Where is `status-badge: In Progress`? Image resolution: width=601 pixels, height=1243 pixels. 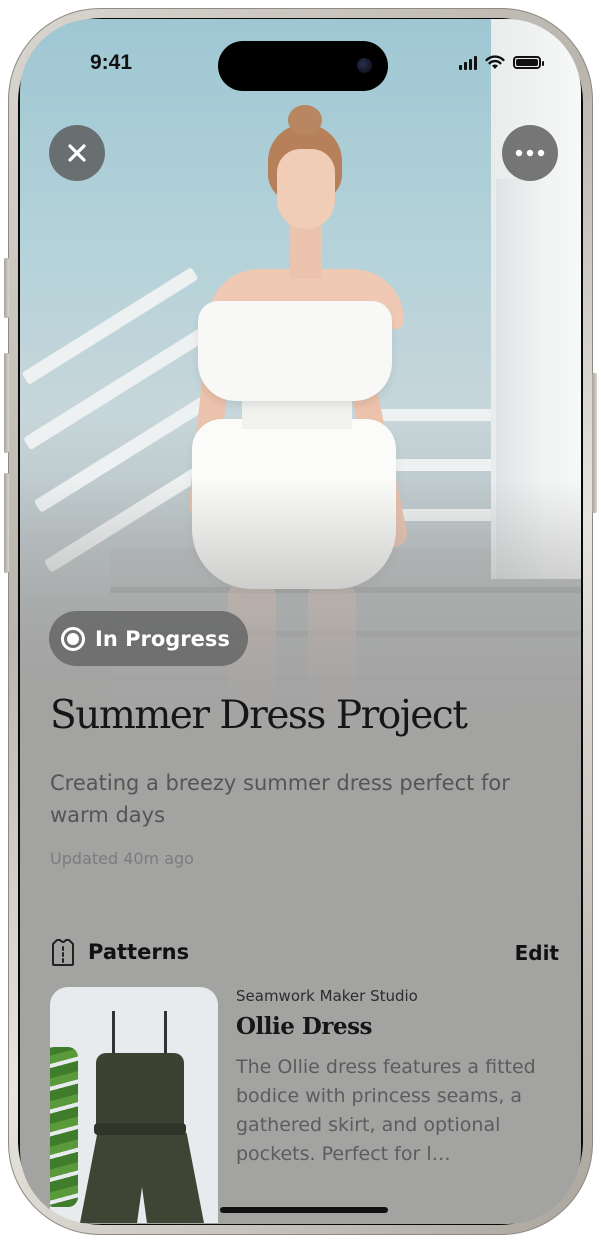
status-badge: In Progress is located at coordinates (148, 638).